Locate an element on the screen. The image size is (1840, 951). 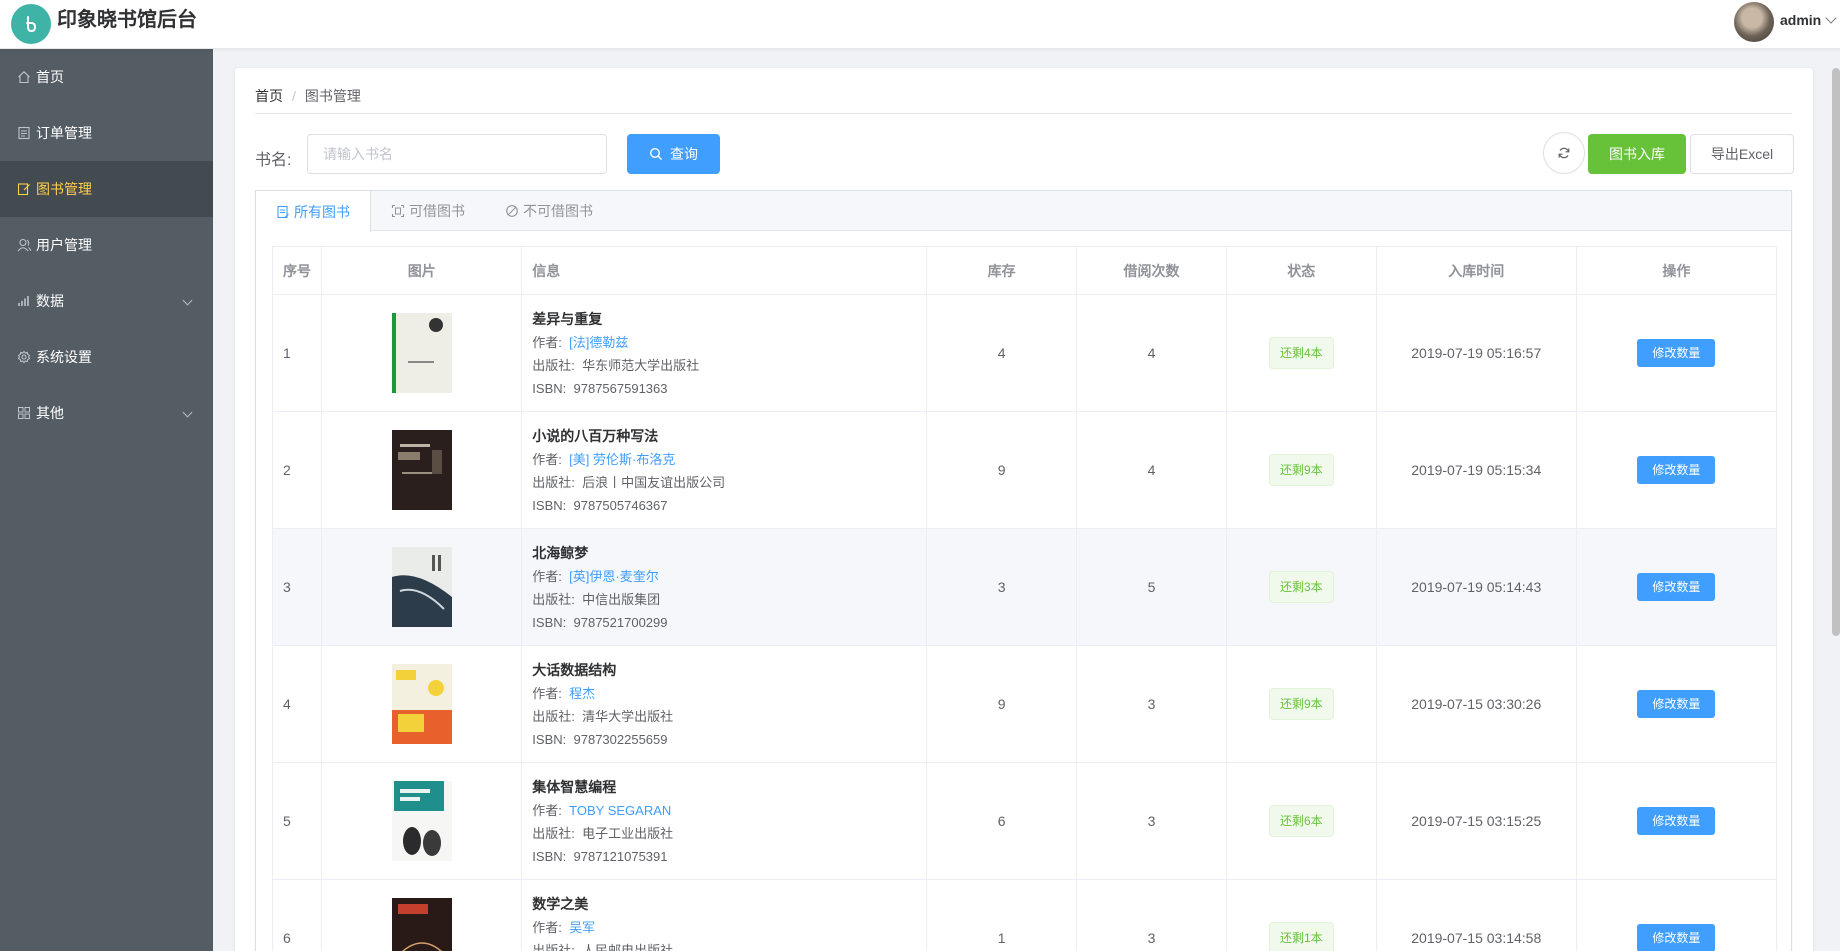
author-link: 程杰 is located at coordinates (582, 693).